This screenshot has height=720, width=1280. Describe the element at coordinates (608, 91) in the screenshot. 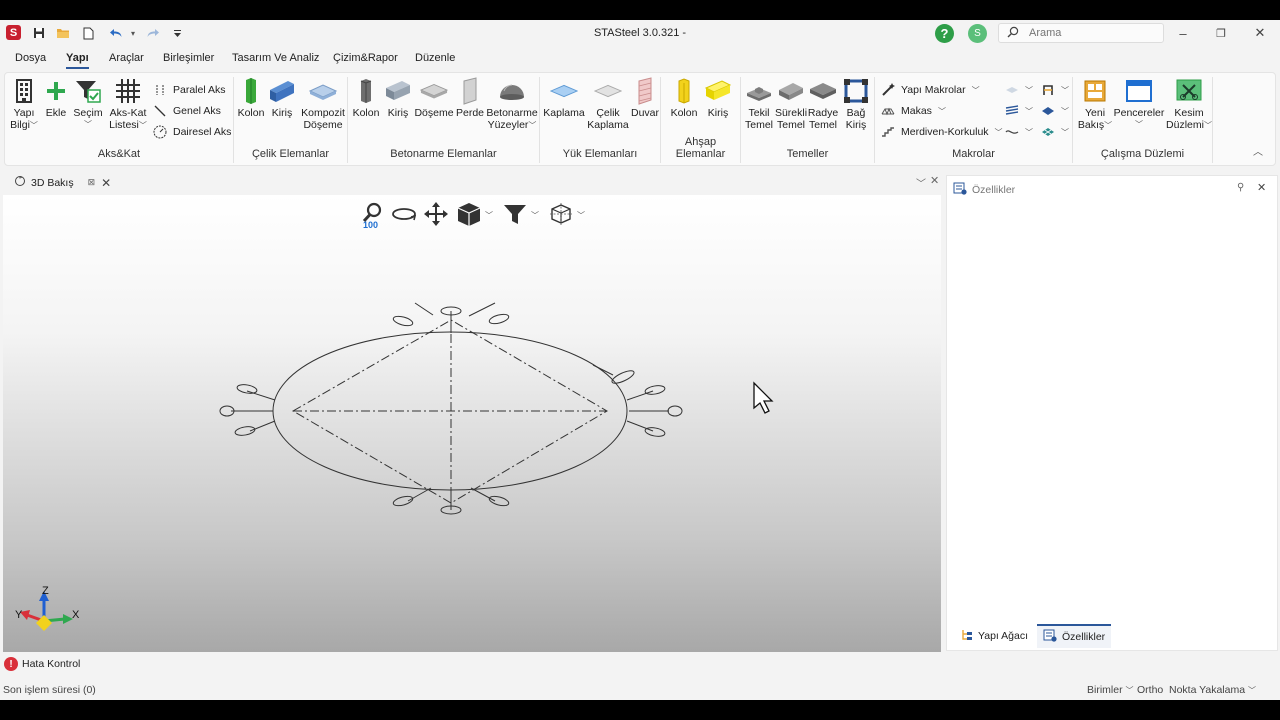

I see `steel-cladding-icon` at that location.